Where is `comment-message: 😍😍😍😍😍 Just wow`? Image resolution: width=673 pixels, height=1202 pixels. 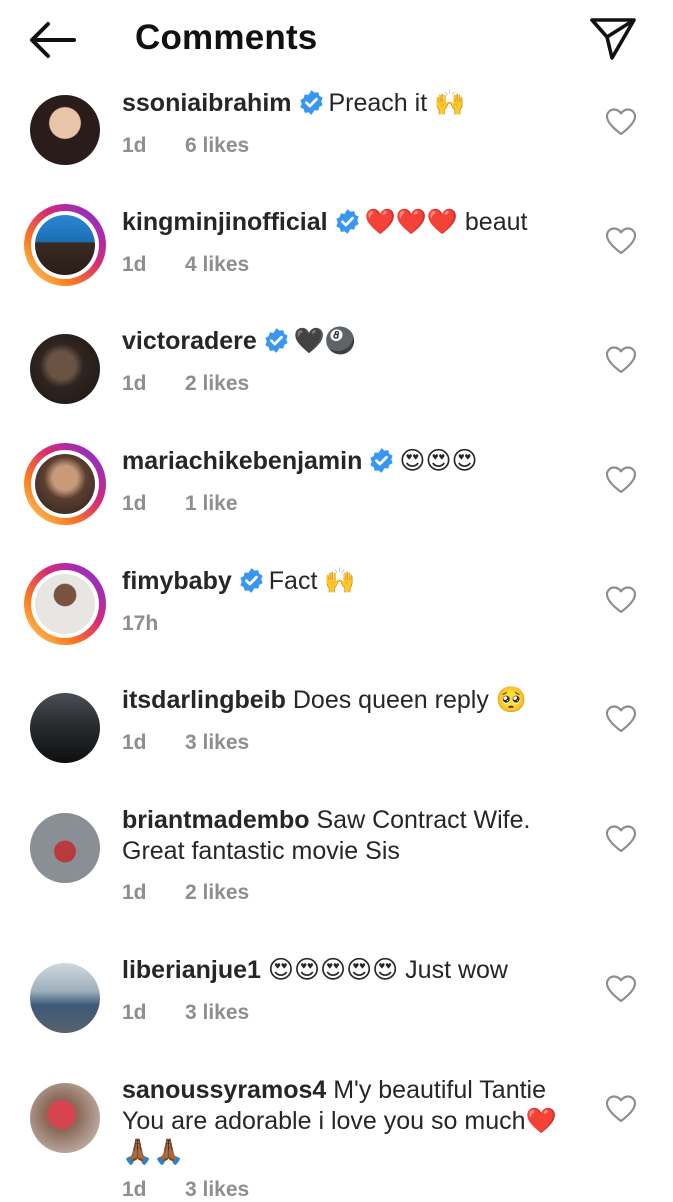
comment-message: 😍😍😍😍😍 Just wow is located at coordinates (387, 970).